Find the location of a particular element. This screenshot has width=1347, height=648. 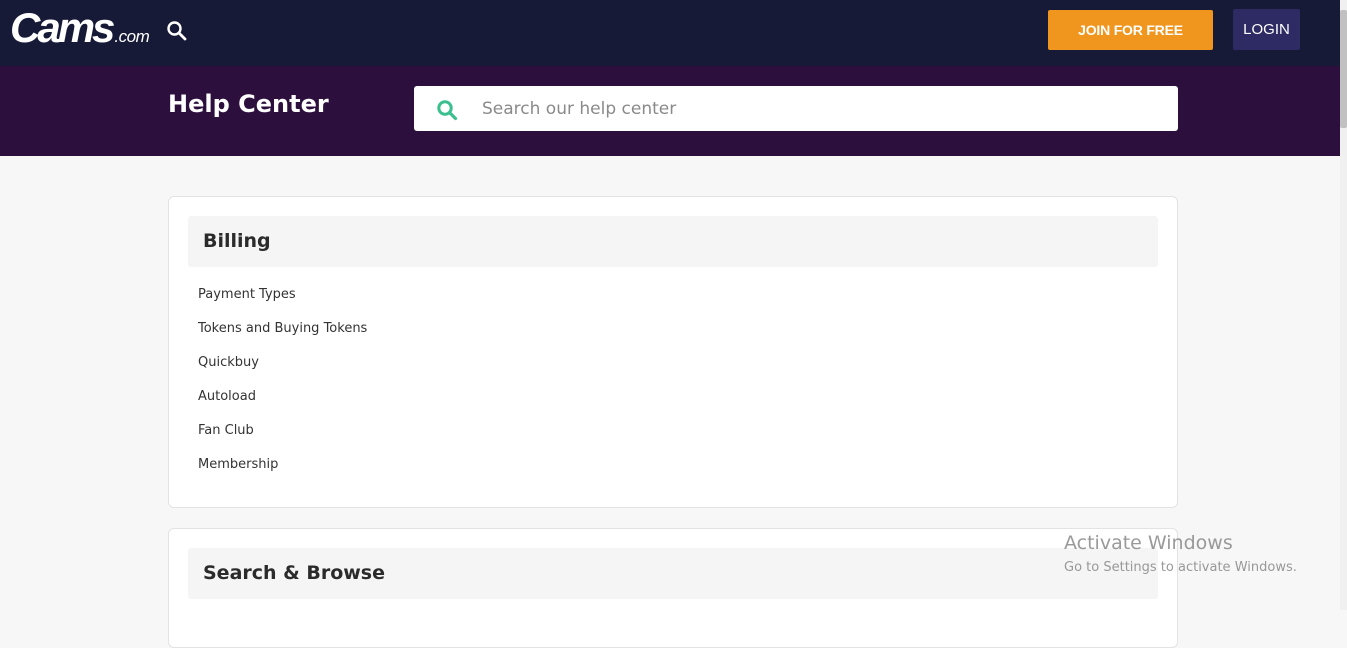

help-search-box is located at coordinates (796, 108).